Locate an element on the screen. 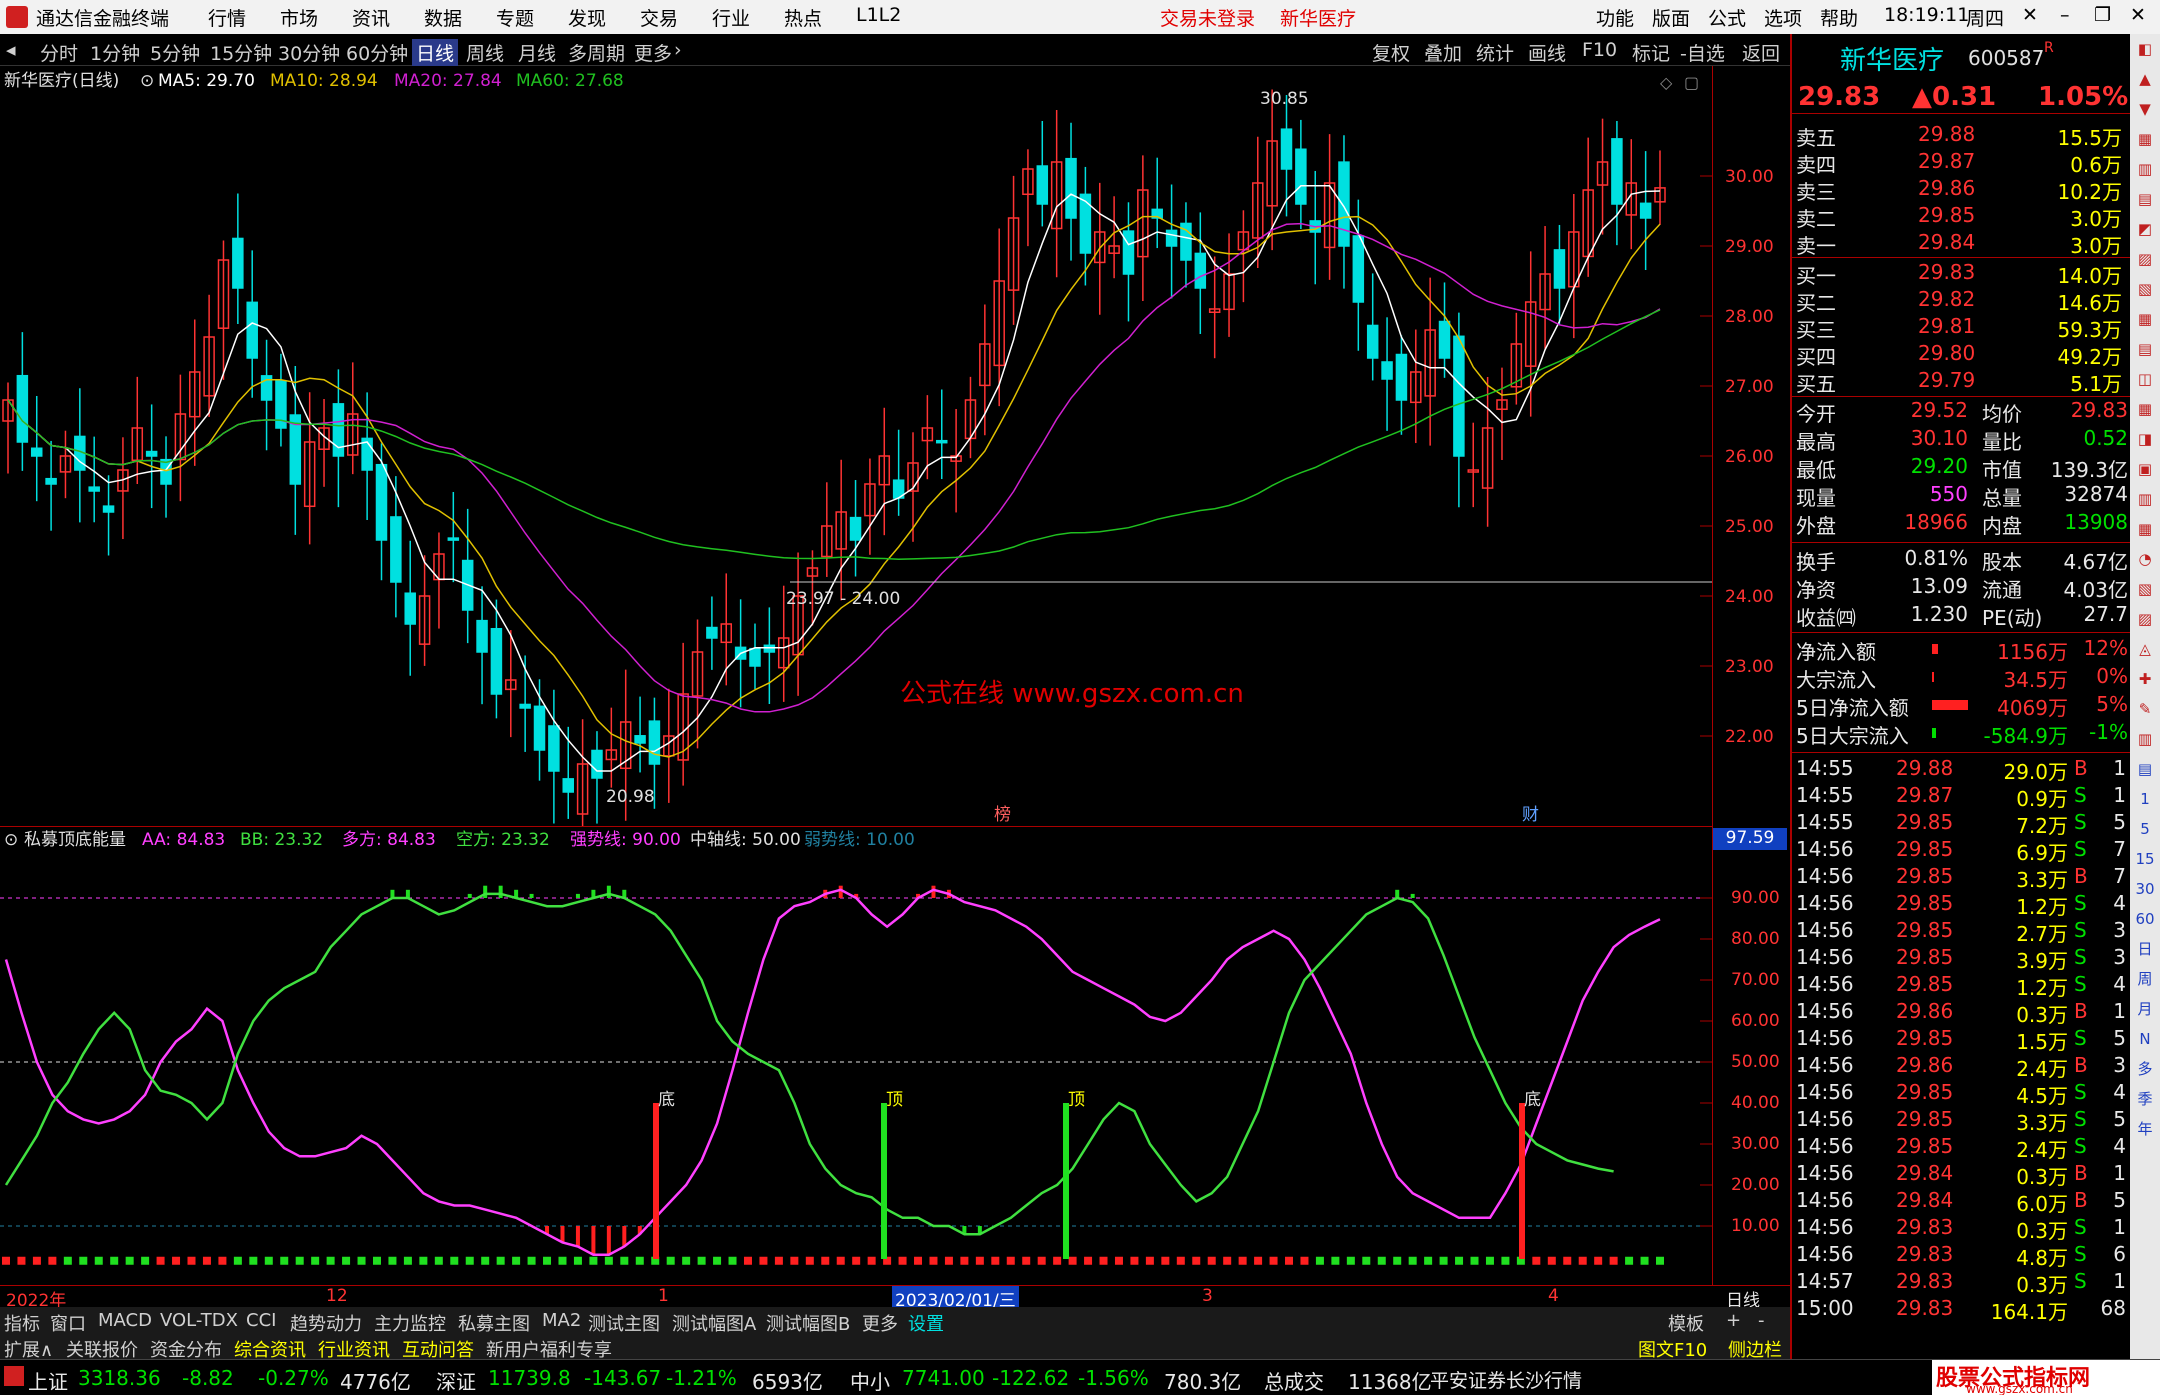 The width and height of the screenshot is (2160, 1395). tick-row: 14:56 29.85 2.7万 S 3 is located at coordinates (1961, 932).